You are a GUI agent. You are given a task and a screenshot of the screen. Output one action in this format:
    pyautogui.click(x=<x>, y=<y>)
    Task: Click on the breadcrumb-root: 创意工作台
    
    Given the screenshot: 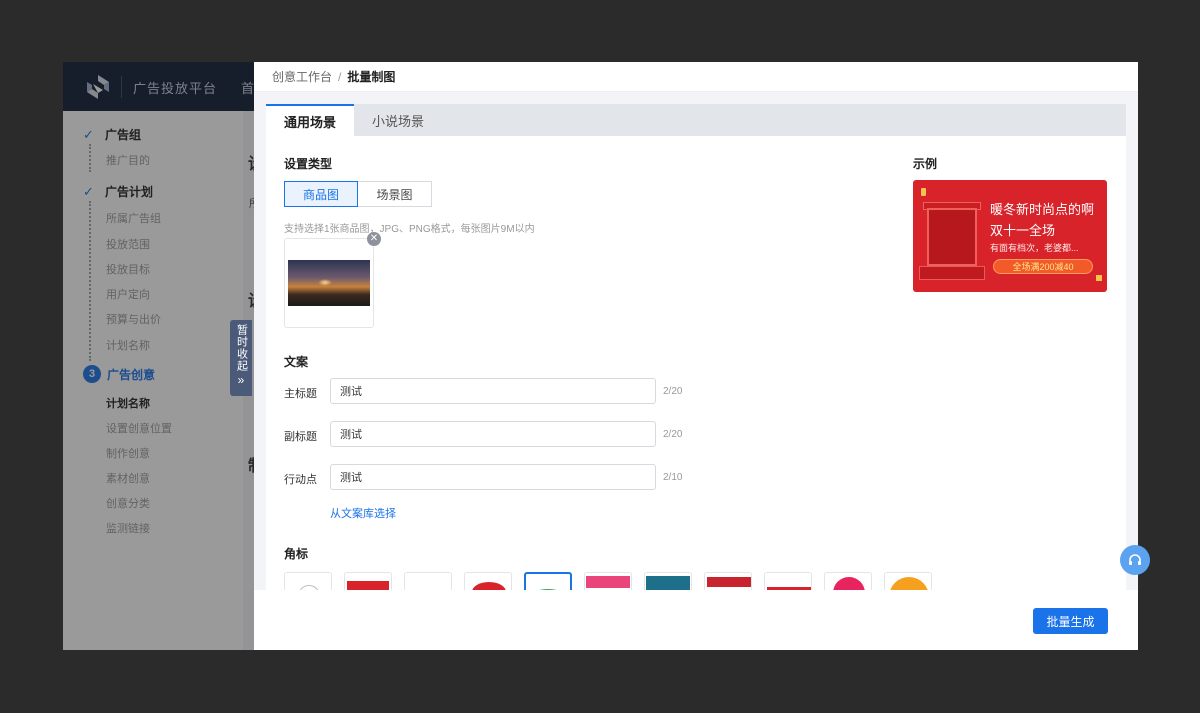 What is the action you would take?
    pyautogui.click(x=302, y=76)
    